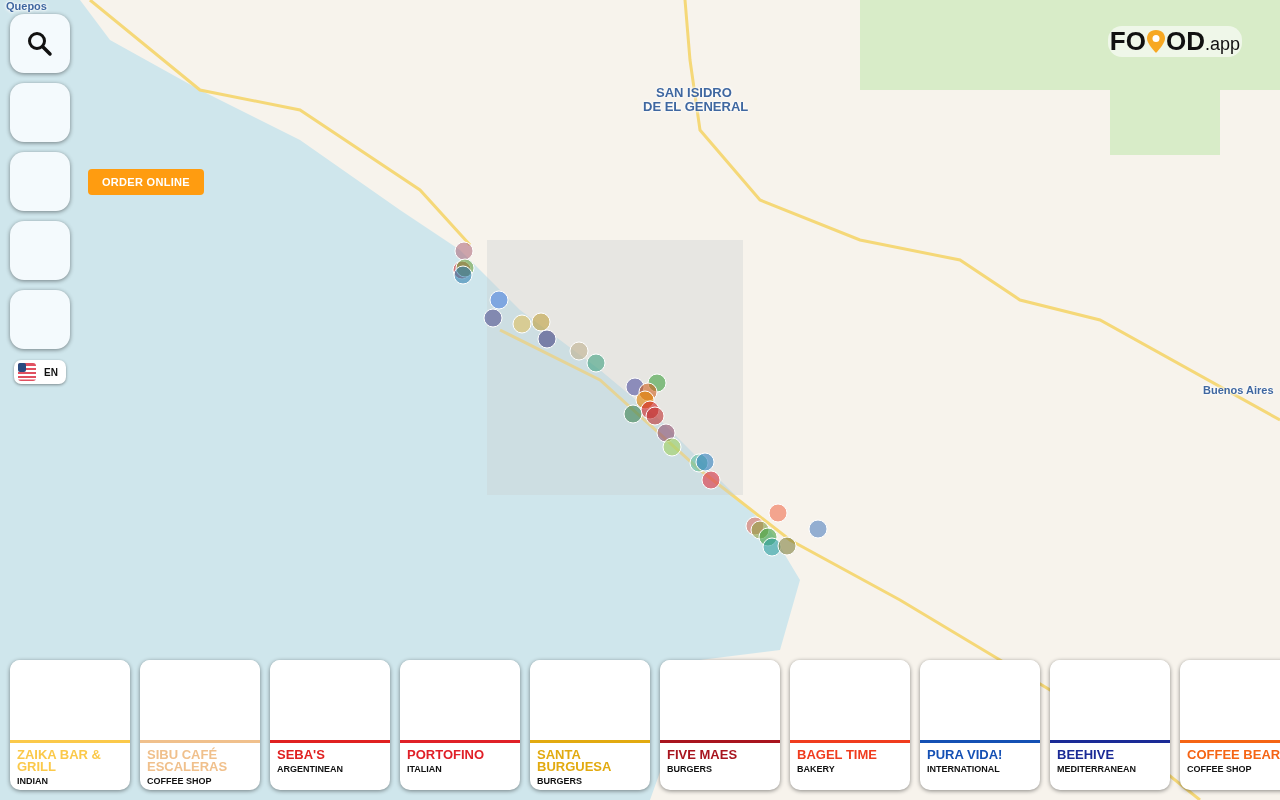  What do you see at coordinates (40, 372) in the screenshot?
I see `language-button: EN` at bounding box center [40, 372].